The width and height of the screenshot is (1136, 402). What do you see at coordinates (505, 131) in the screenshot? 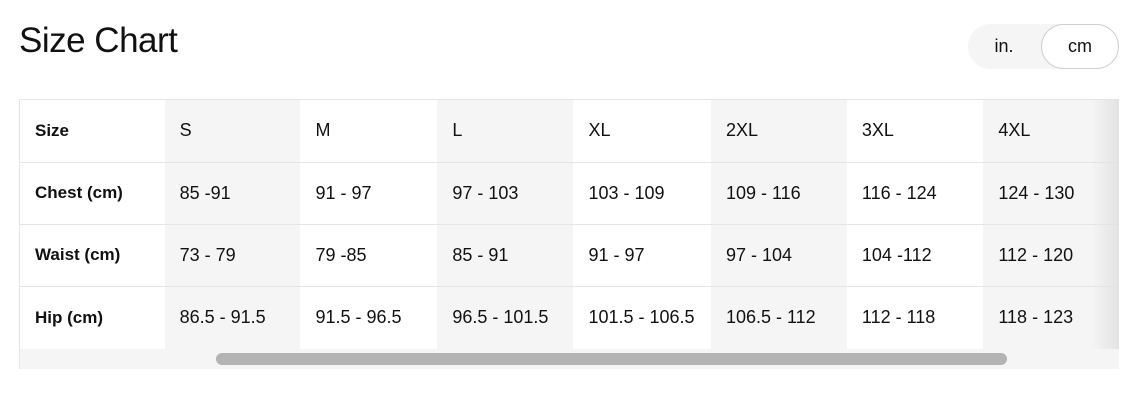
I see `table-cell: L` at bounding box center [505, 131].